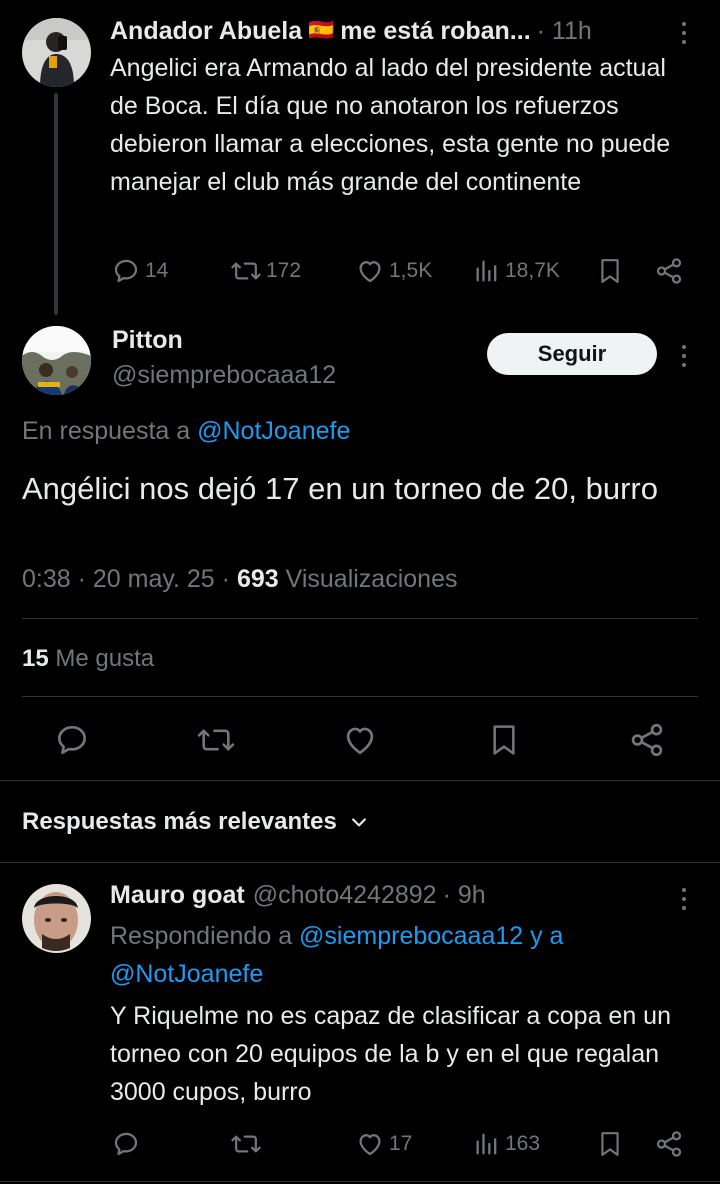 The width and height of the screenshot is (720, 1184). Describe the element at coordinates (147, 340) in the screenshot. I see `display-name: Pitton` at that location.